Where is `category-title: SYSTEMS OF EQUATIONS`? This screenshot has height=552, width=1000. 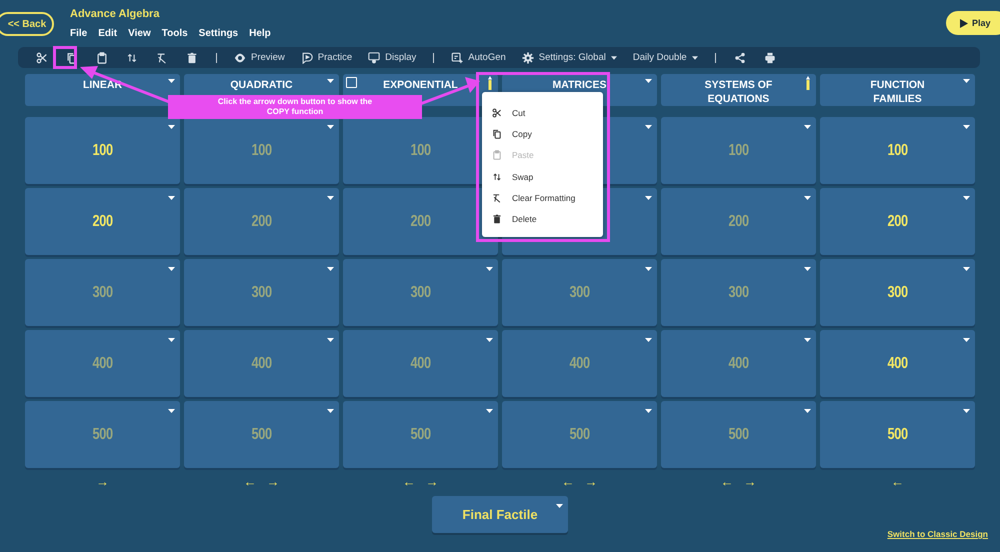
category-title: SYSTEMS OF EQUATIONS is located at coordinates (739, 92).